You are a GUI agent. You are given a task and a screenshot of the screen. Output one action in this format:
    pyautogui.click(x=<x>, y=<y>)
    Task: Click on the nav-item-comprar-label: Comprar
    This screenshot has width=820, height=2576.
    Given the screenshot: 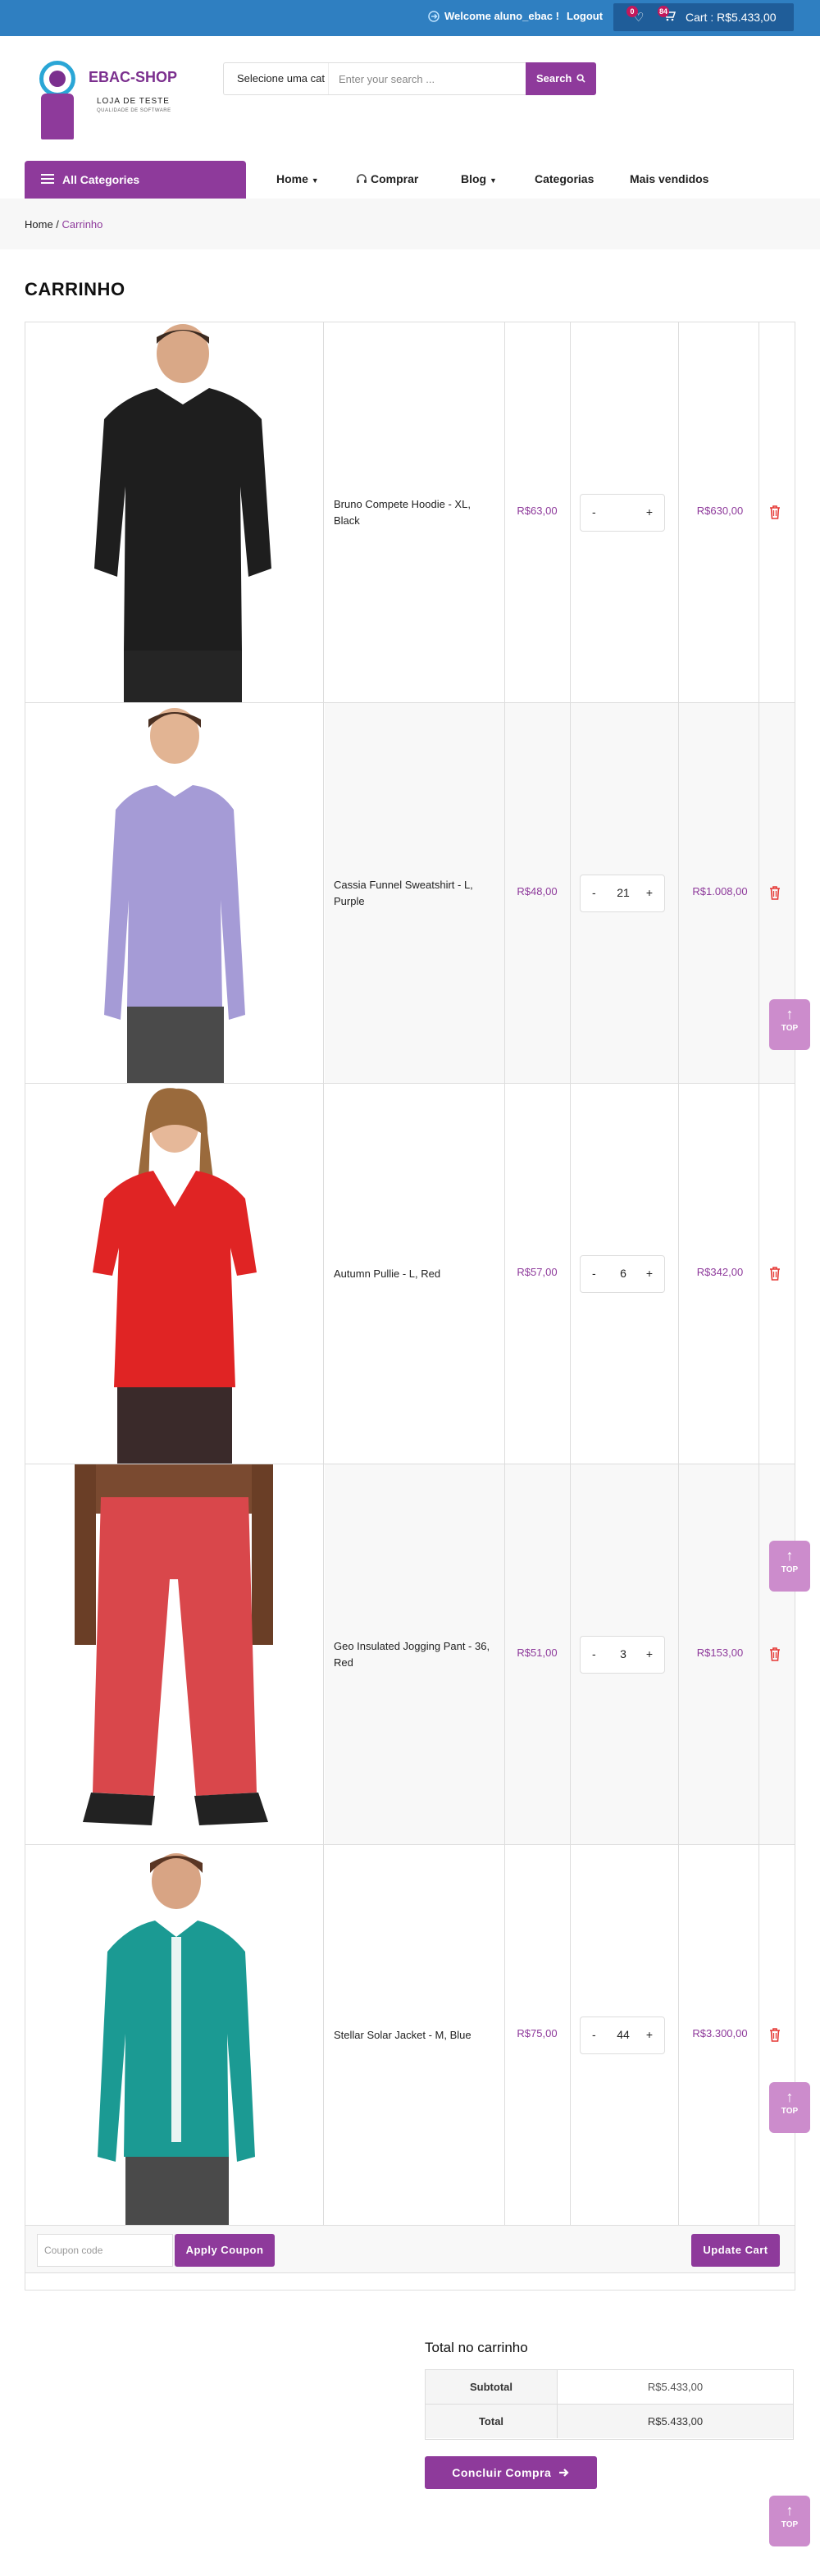 What is the action you would take?
    pyautogui.click(x=395, y=178)
    